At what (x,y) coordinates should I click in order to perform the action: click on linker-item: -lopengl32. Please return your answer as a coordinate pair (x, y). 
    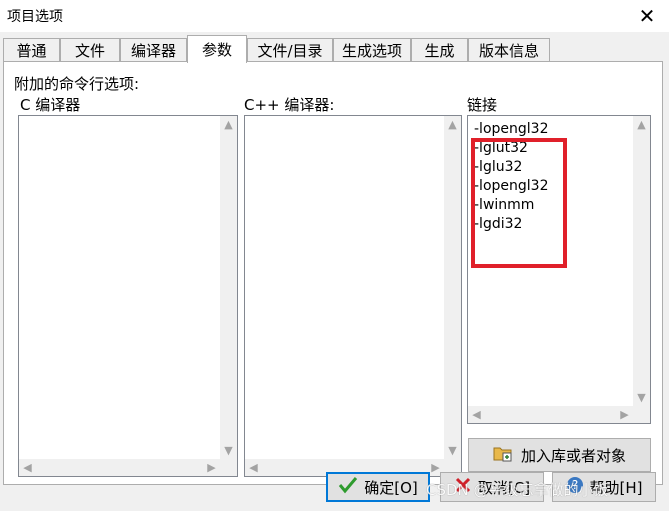
    Looking at the image, I should click on (511, 129).